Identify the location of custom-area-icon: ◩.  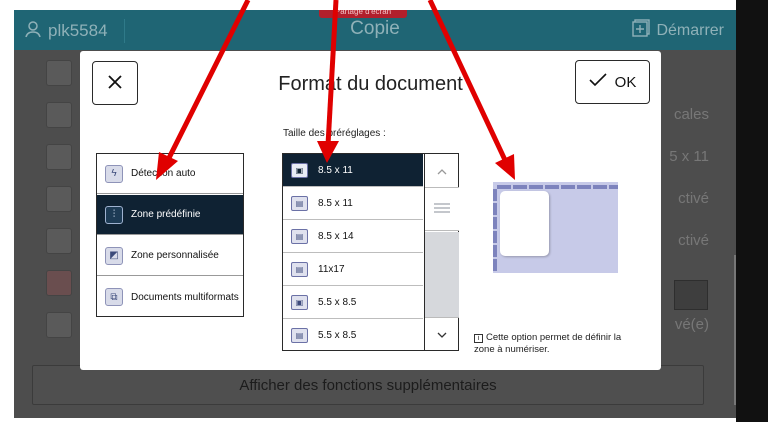
(114, 255).